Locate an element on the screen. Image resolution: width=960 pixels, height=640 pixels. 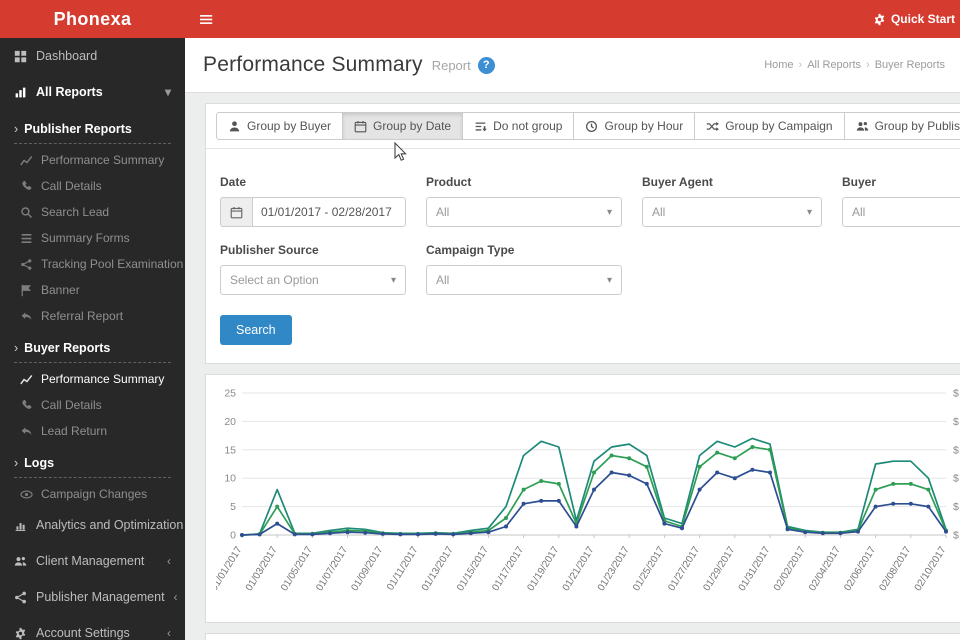
svg-text: 02/06/2017 is located at coordinates (860, 568).